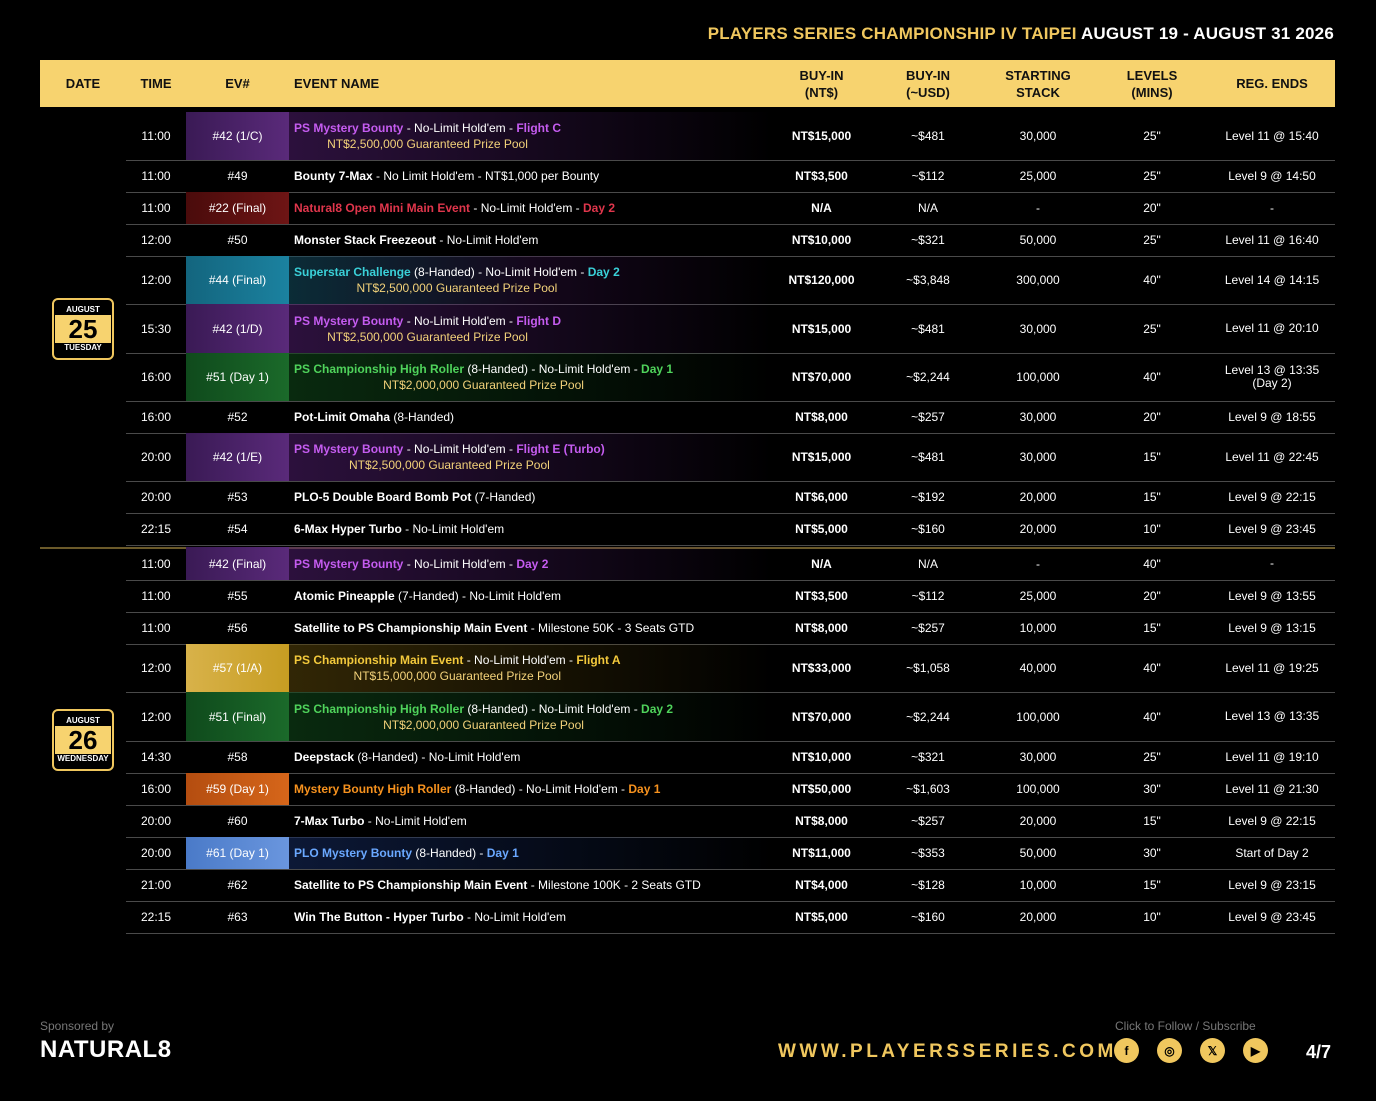  Describe the element at coordinates (237, 457) in the screenshot. I see `event-number: #42 (1/E)` at that location.